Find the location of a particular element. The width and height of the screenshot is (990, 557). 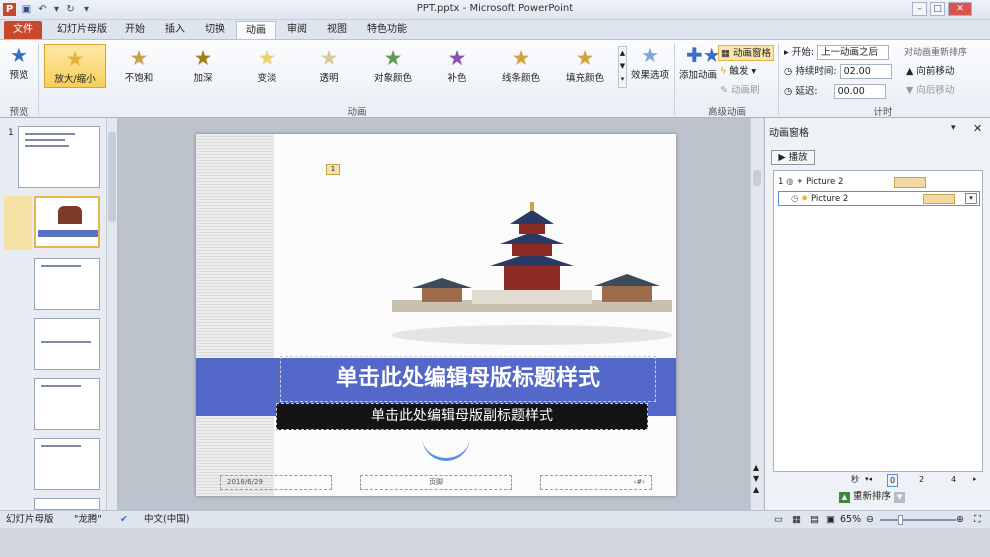

effect-options-button: ★ 效果选项 is located at coordinates (650, 66).